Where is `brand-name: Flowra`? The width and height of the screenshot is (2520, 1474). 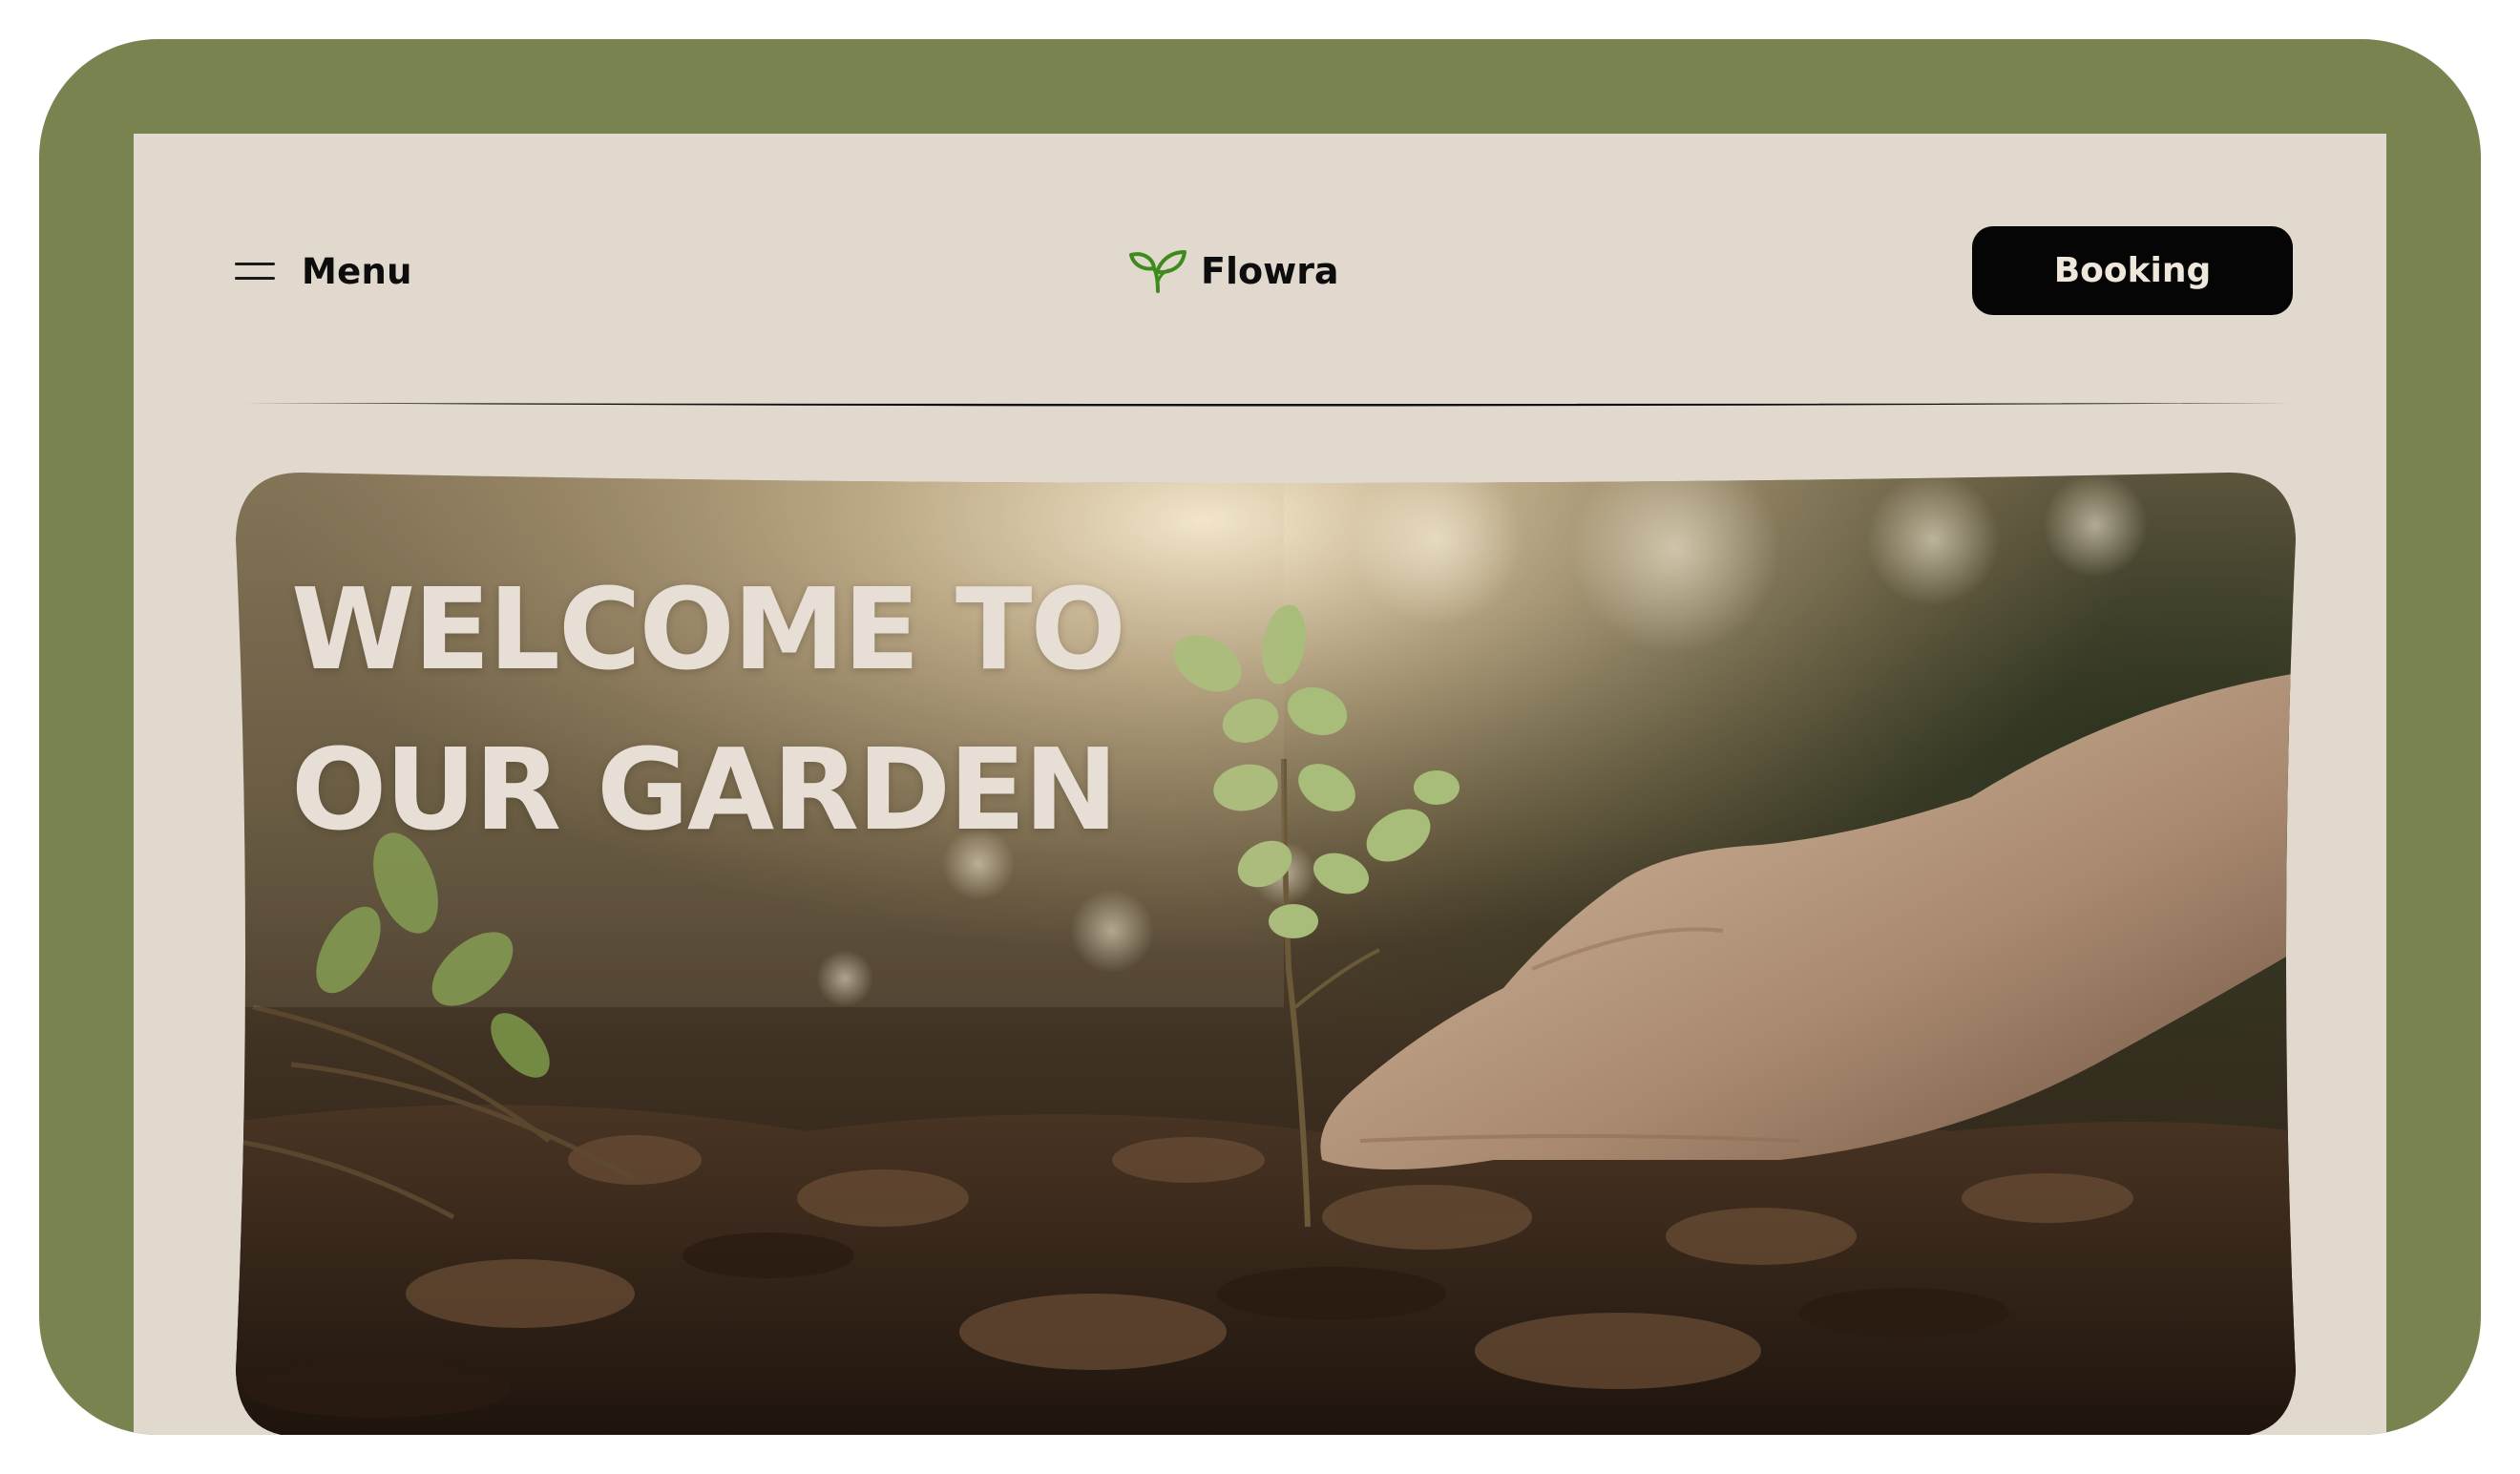
brand-name: Flowra is located at coordinates (1270, 271).